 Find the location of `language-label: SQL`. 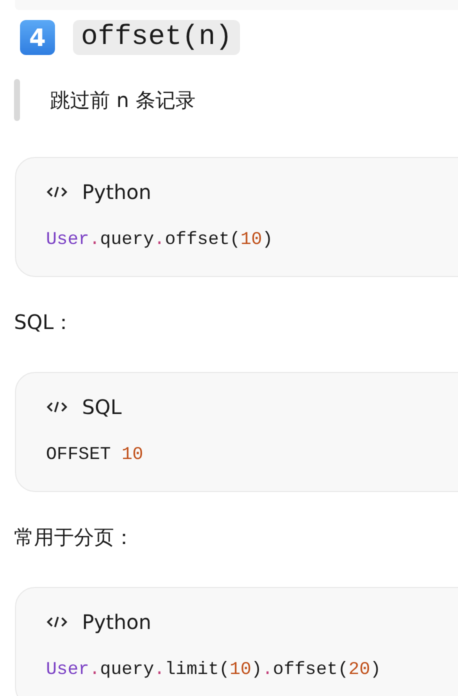

language-label: SQL is located at coordinates (102, 407).